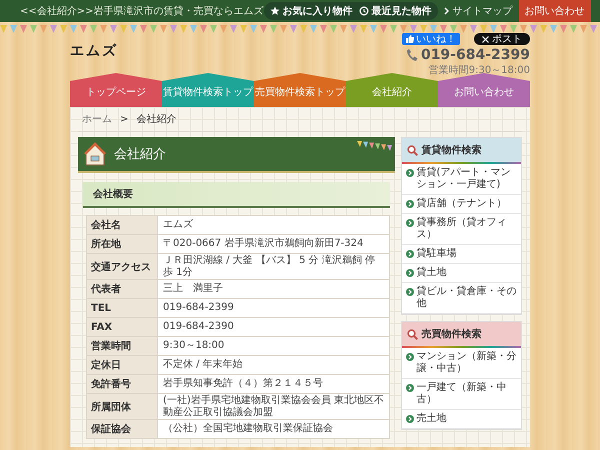 The height and width of the screenshot is (450, 600). I want to click on logo-text: エムズ, so click(94, 57).